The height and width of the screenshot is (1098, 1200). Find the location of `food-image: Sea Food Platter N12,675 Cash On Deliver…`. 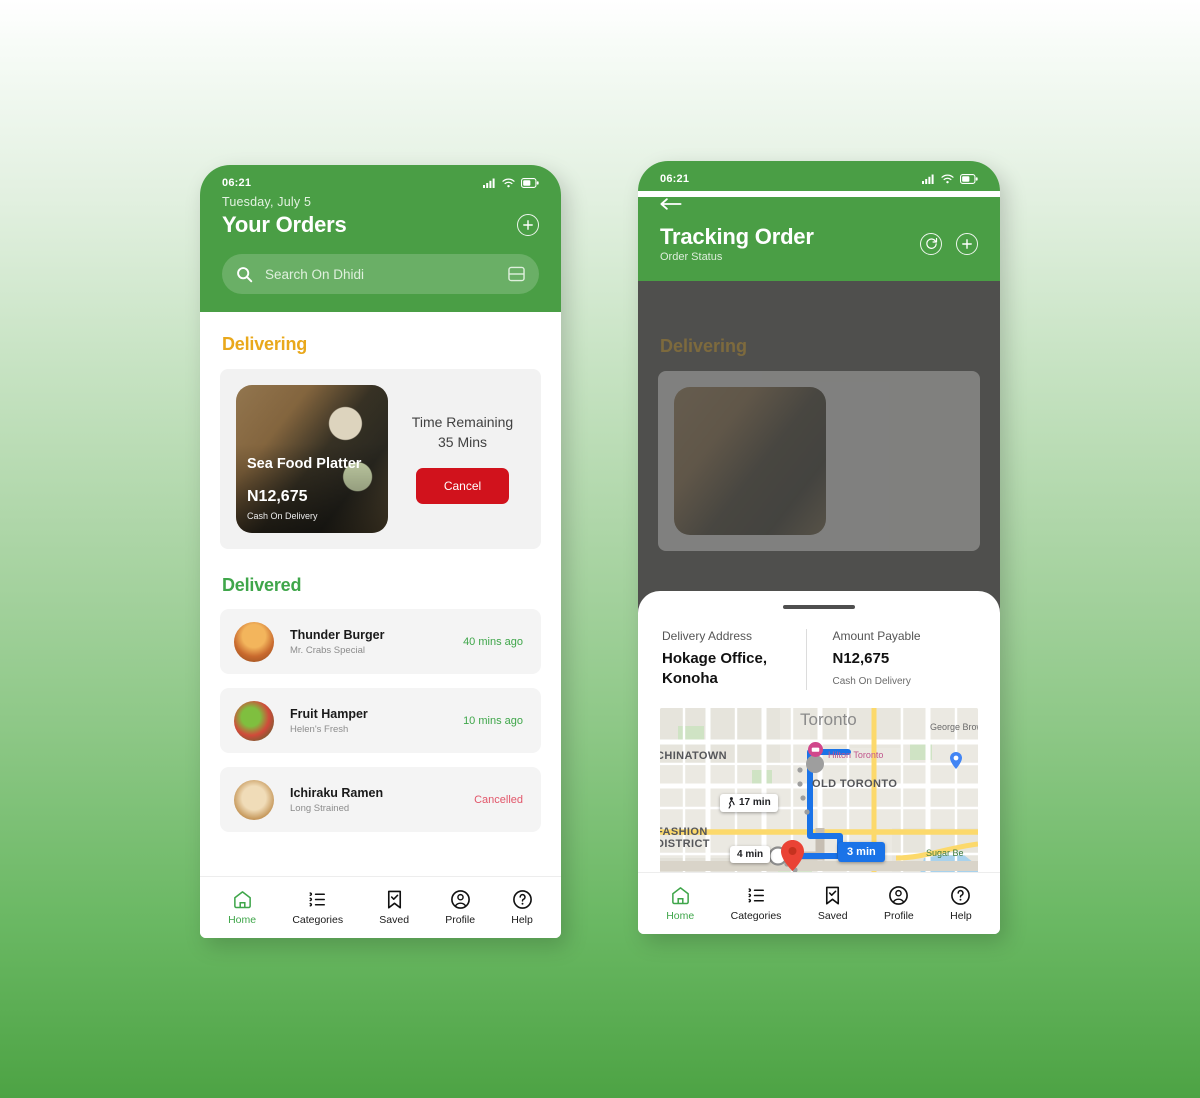

food-image: Sea Food Platter N12,675 Cash On Deliver… is located at coordinates (312, 459).